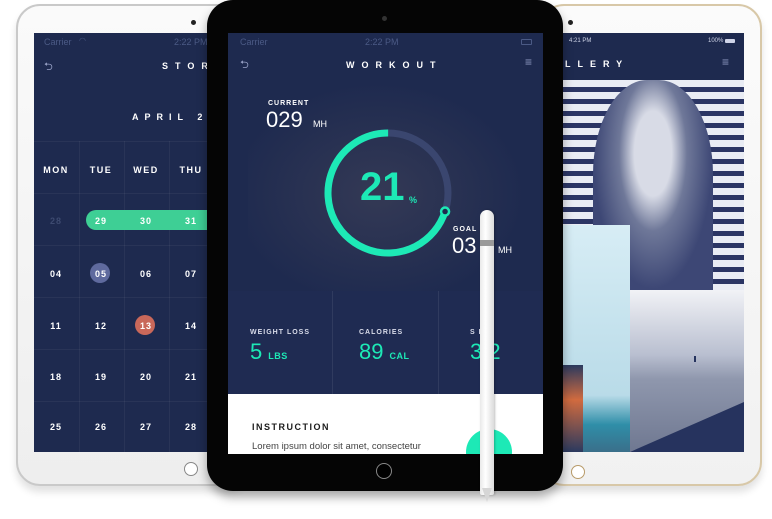  I want to click on day-name: WED, so click(146, 170).